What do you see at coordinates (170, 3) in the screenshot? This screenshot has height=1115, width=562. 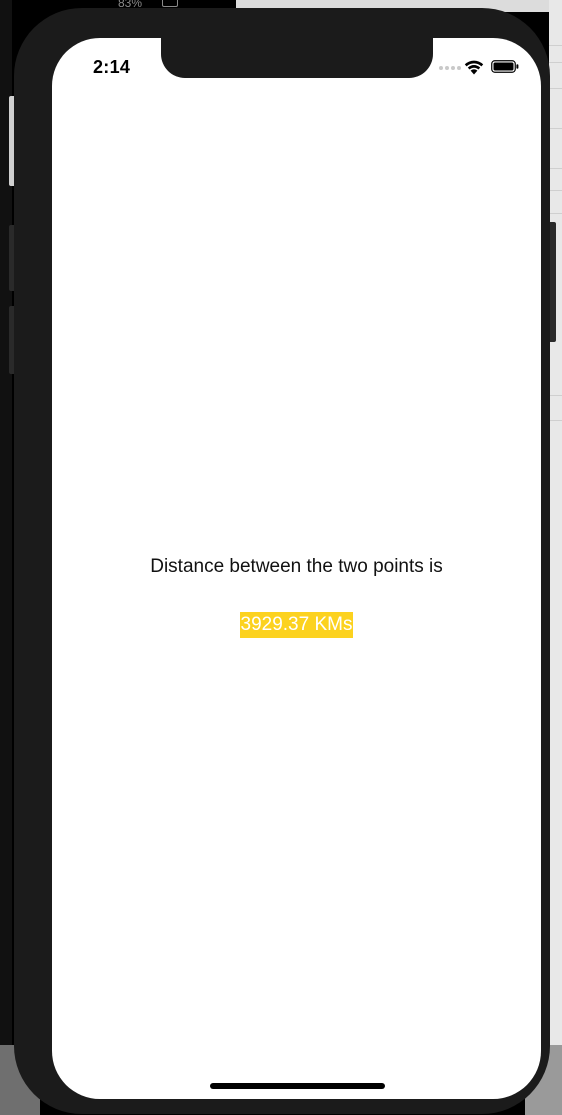 I see `host-battery-icon` at bounding box center [170, 3].